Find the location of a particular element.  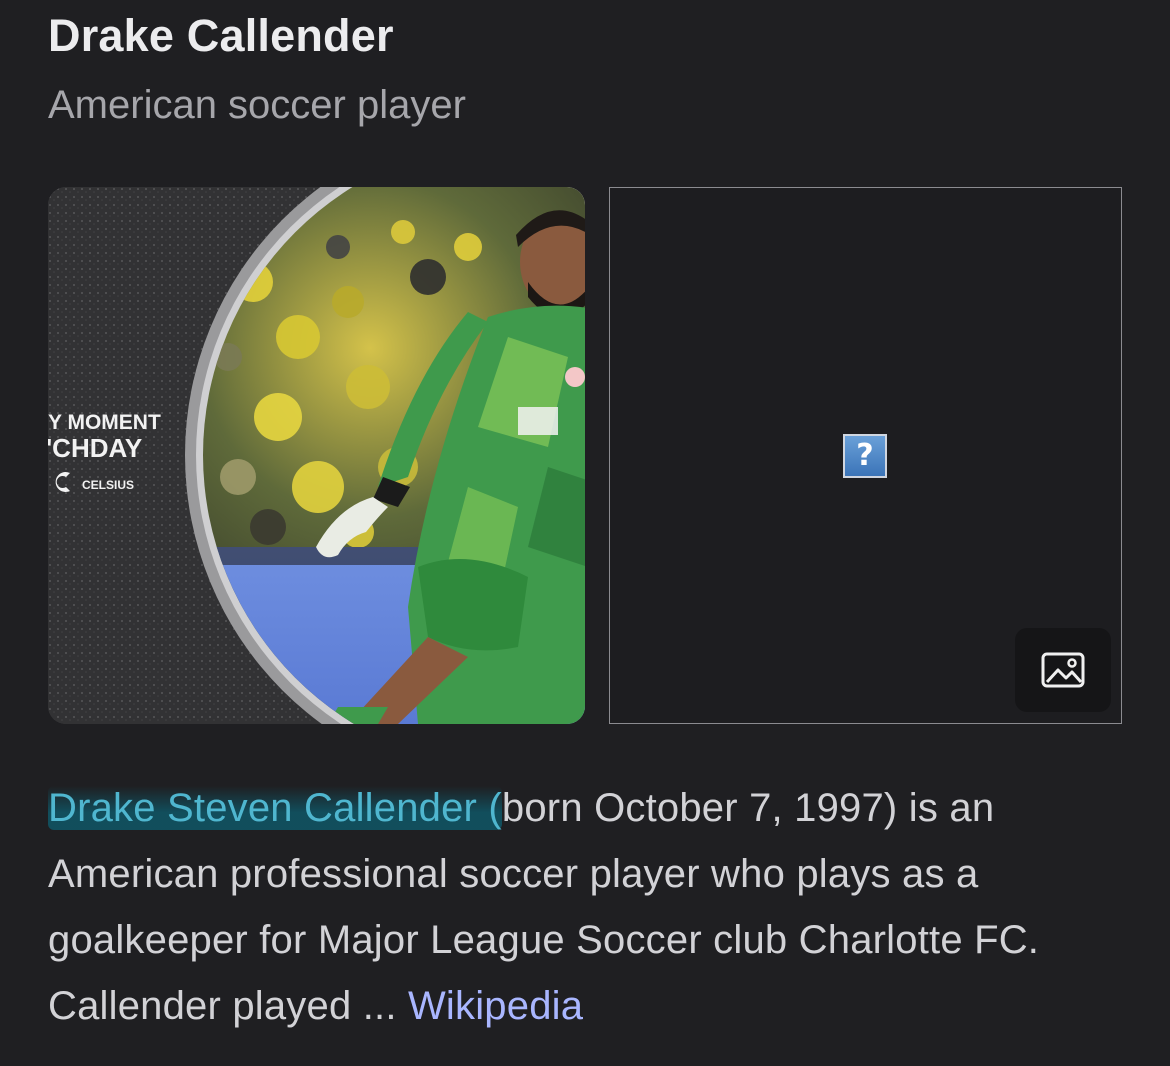

image-icon is located at coordinates (1063, 670).